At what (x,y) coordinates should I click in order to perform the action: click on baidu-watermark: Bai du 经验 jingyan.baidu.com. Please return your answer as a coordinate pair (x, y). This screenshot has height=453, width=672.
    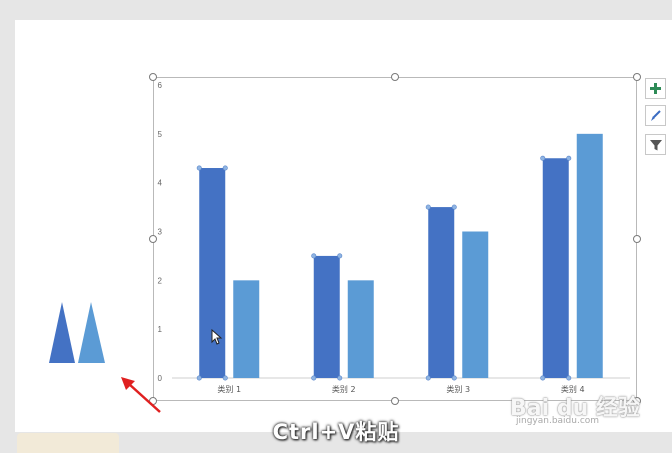
    Looking at the image, I should click on (585, 410).